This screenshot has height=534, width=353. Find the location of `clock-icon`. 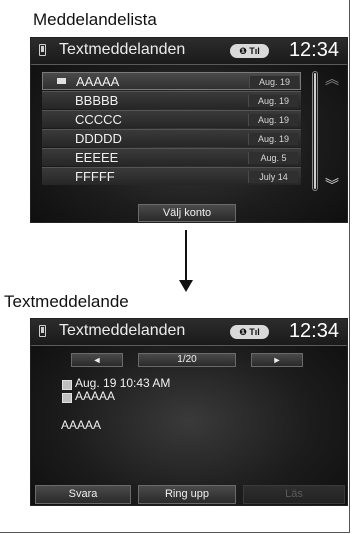

clock-icon is located at coordinates (67, 385).